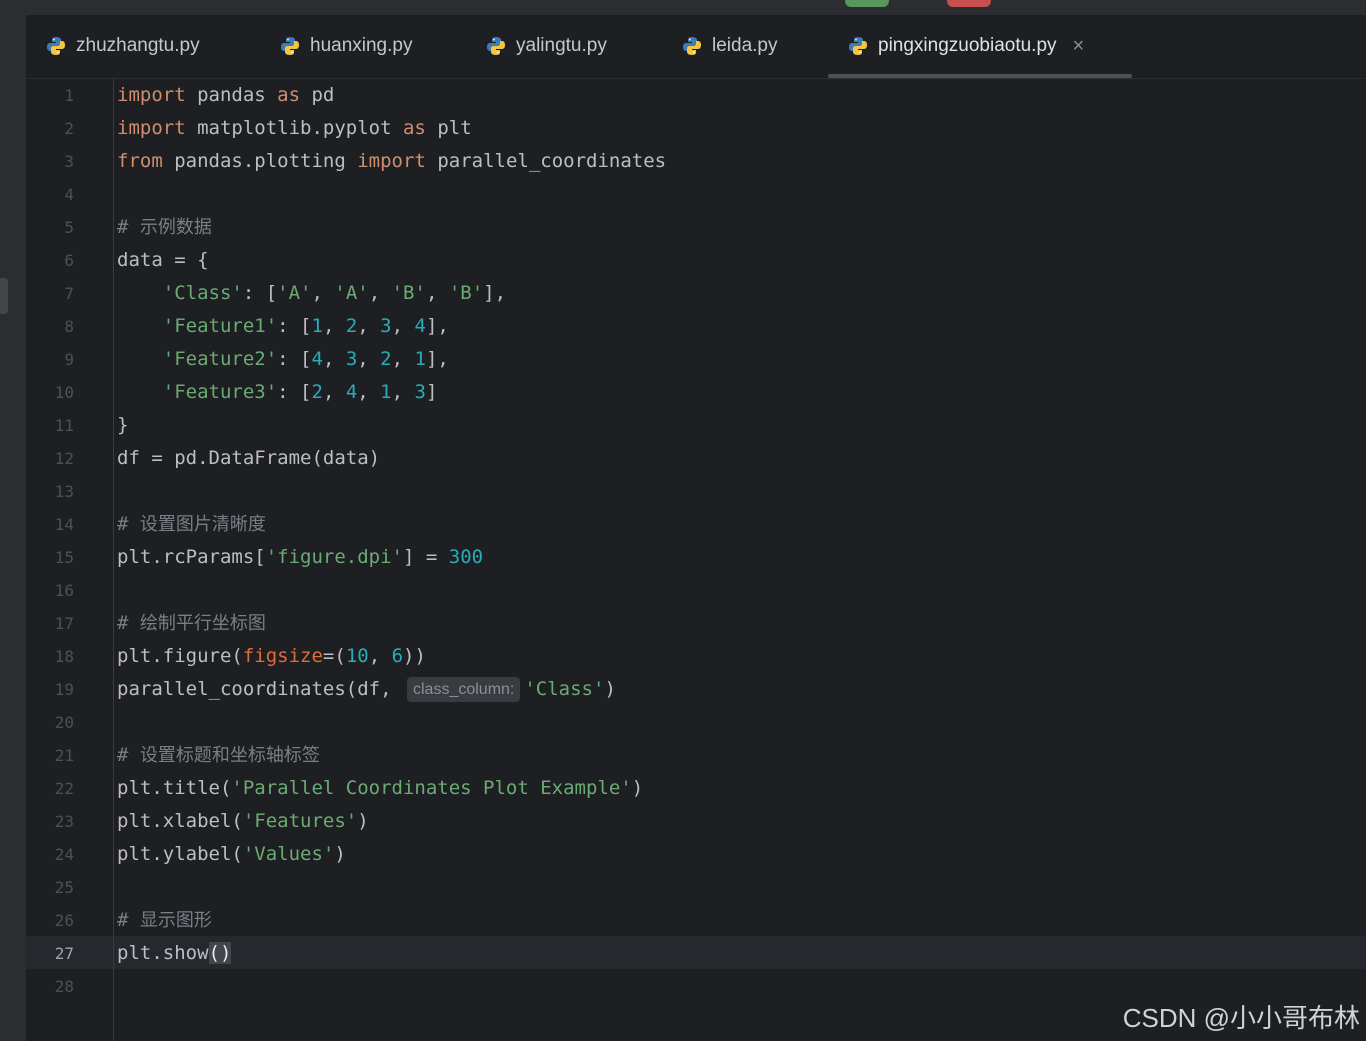 Image resolution: width=1366 pixels, height=1041 pixels. I want to click on line-number: 28, so click(64, 986).